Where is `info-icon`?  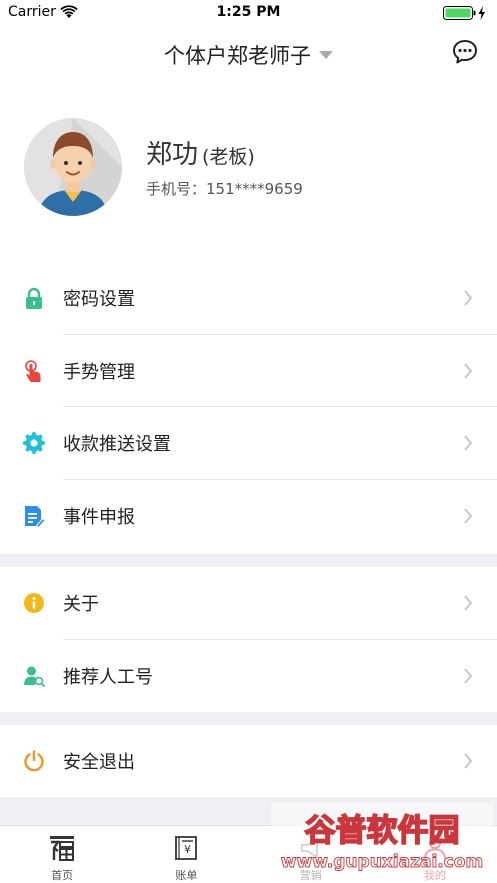 info-icon is located at coordinates (34, 603).